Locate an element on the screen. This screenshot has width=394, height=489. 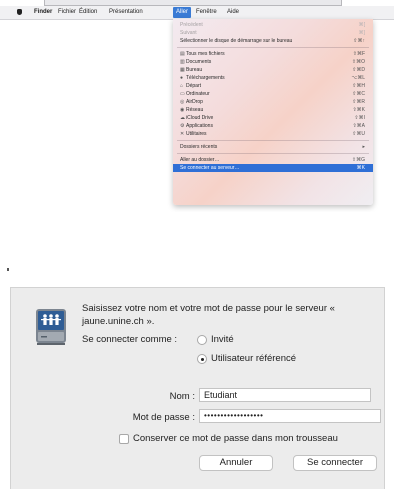
menu-item-shortcut: ⌘[ is located at coordinates (361, 25).